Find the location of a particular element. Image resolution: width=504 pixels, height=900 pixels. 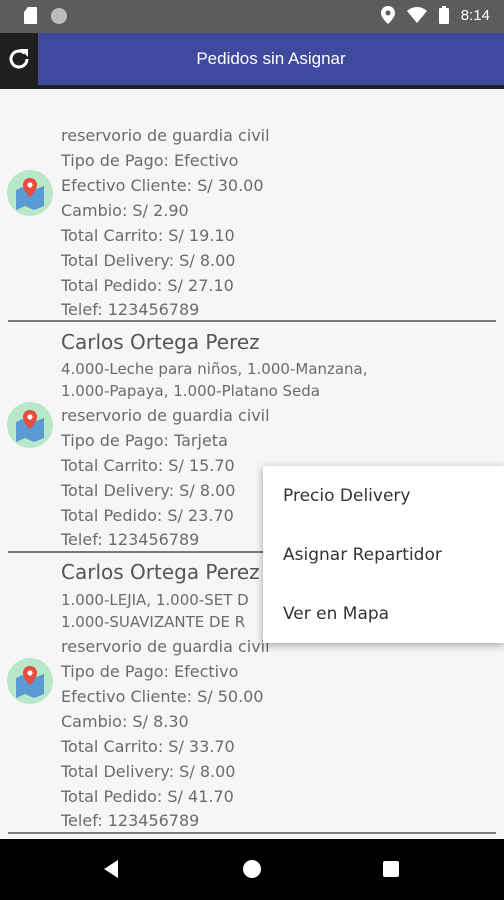

battery-icon is located at coordinates (443, 15).